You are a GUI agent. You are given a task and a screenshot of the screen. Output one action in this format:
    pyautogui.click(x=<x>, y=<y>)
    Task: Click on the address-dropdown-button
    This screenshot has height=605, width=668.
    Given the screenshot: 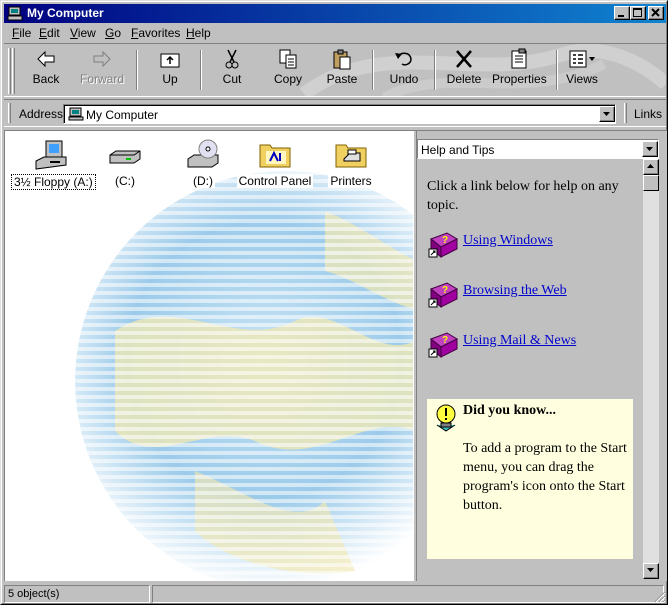 What is the action you would take?
    pyautogui.click(x=607, y=114)
    